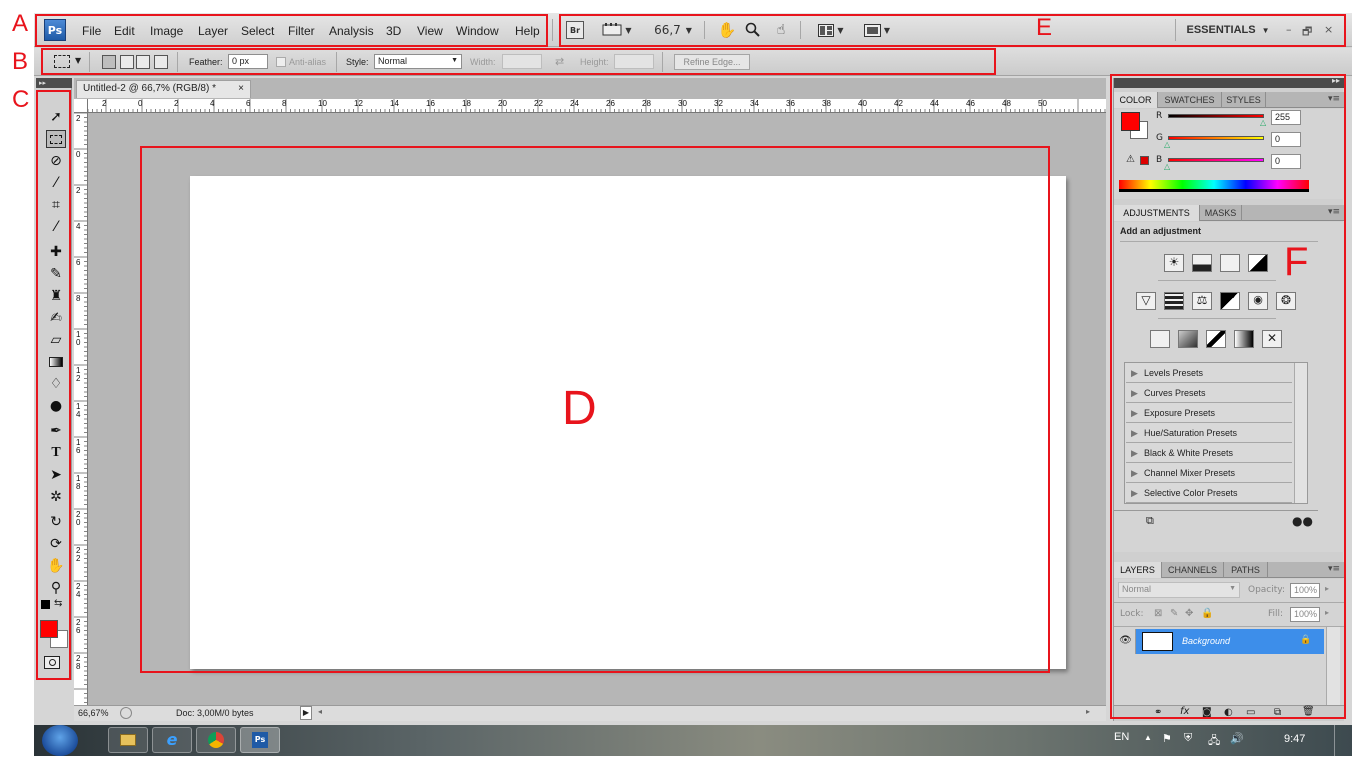  I want to click on hand-tool: ✋, so click(56, 566).